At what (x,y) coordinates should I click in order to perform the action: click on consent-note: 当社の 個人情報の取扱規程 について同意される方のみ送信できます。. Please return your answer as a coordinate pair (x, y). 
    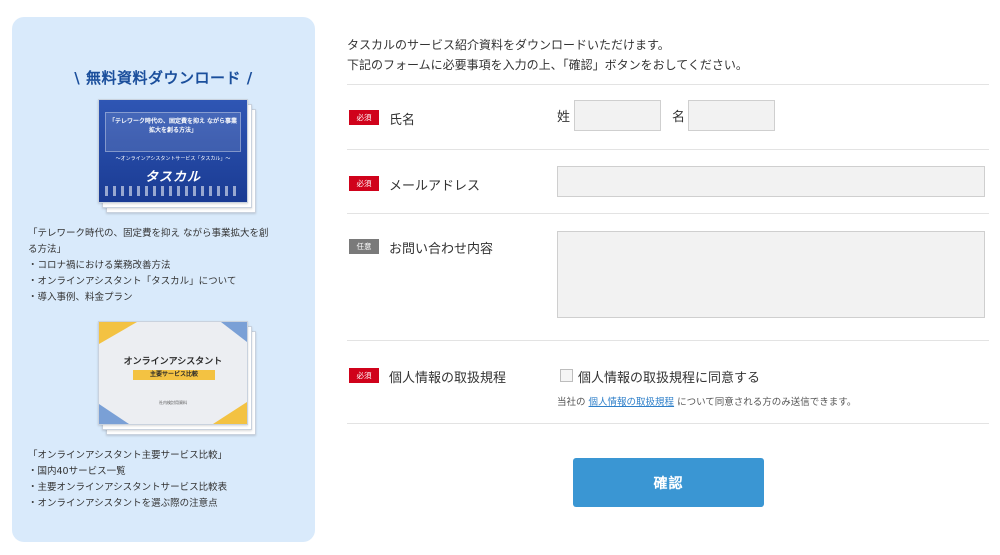
    Looking at the image, I should click on (706, 401).